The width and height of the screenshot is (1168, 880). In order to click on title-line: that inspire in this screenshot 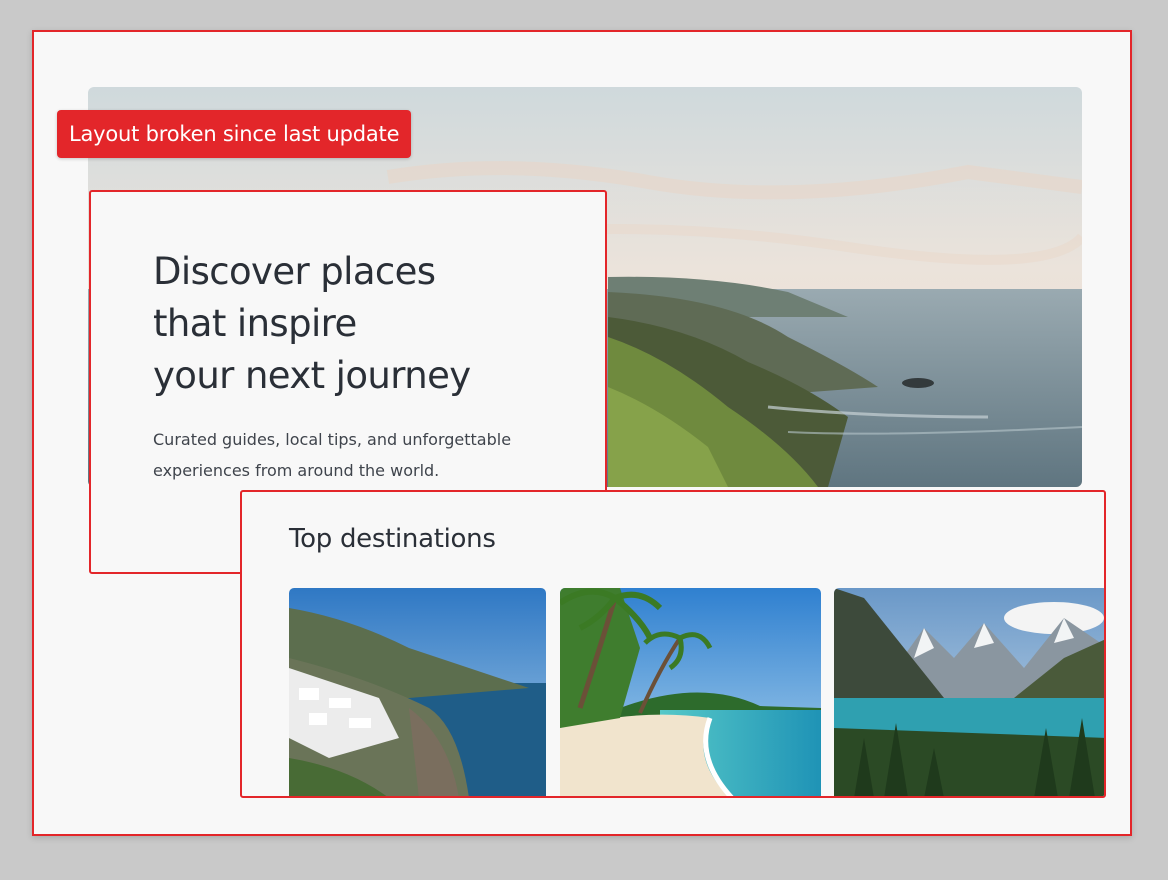, I will do `click(255, 323)`.